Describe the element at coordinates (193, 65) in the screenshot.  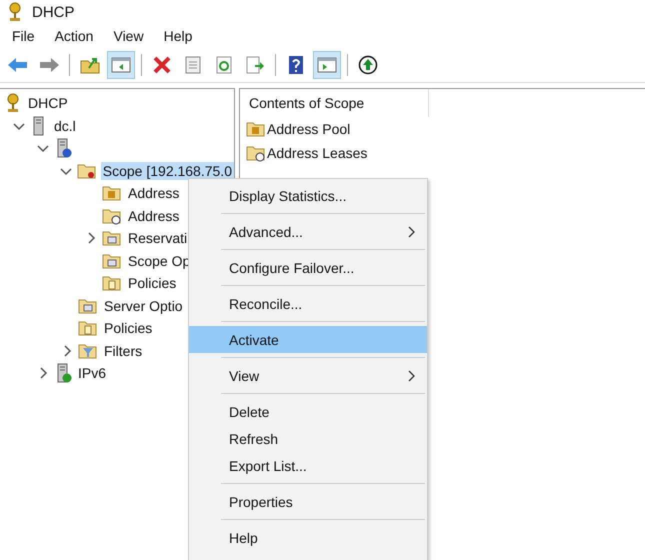
I see `document-icon` at that location.